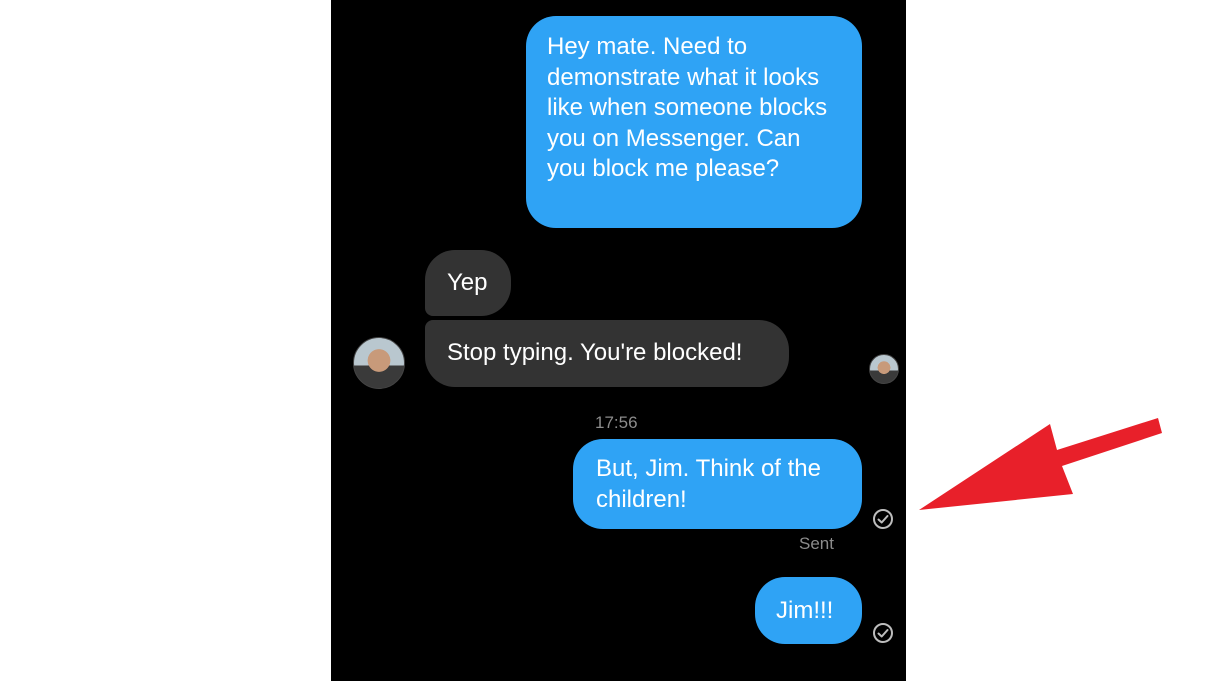 Image resolution: width=1207 pixels, height=681 pixels. Describe the element at coordinates (816, 543) in the screenshot. I see `delivery-status: Sent` at that location.